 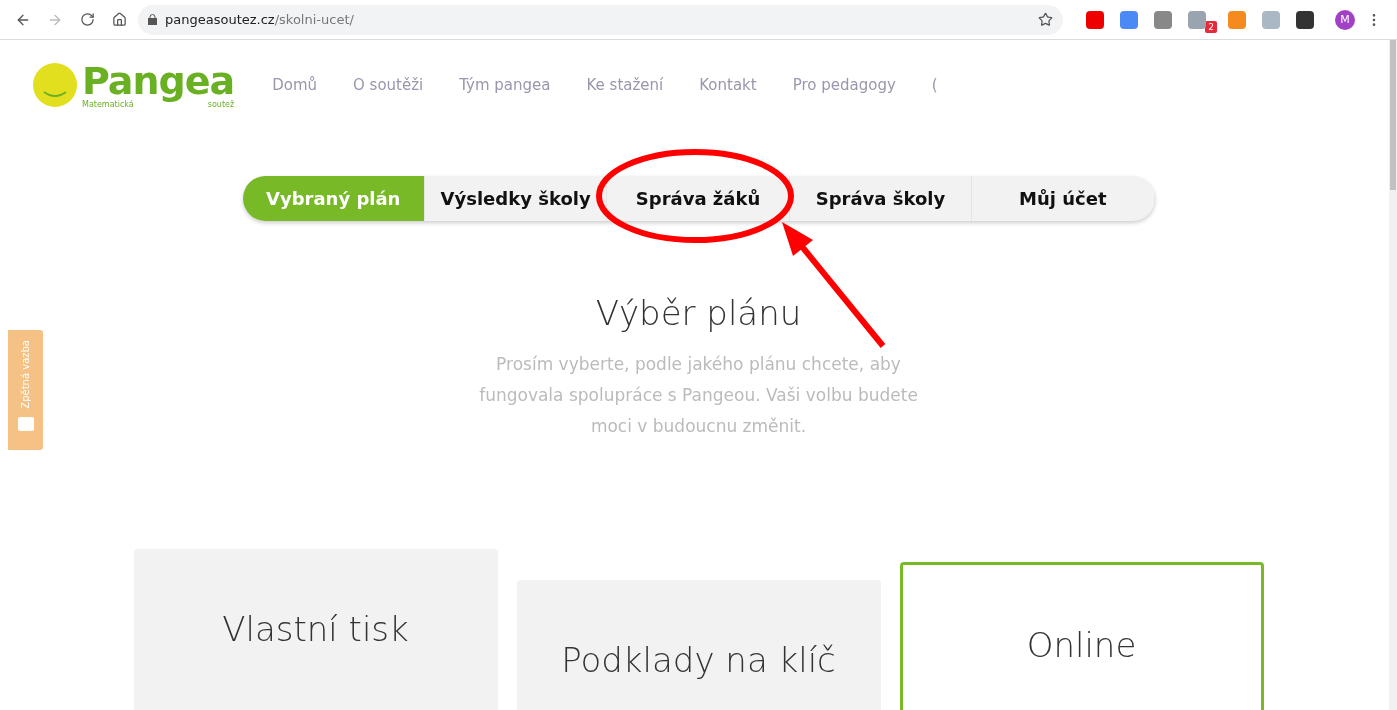 What do you see at coordinates (698, 395) in the screenshot?
I see `intro-text: Prosím vyberte, podle jakého plánu chcete, aby fungovala spolupráce s Pangeou. Vaši volbu budete moci v budoucnu změnit.` at bounding box center [698, 395].